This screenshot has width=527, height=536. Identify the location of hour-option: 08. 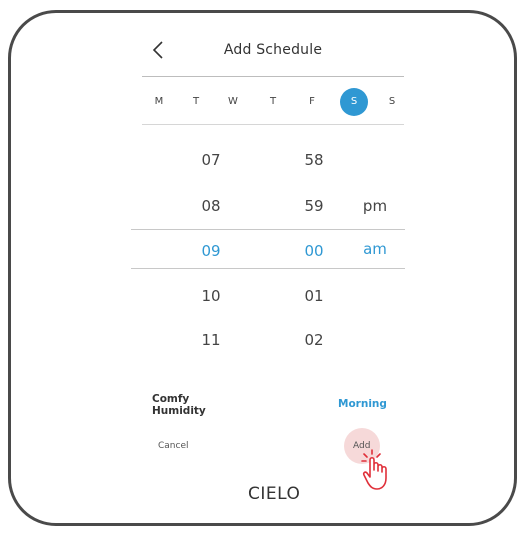
(211, 206).